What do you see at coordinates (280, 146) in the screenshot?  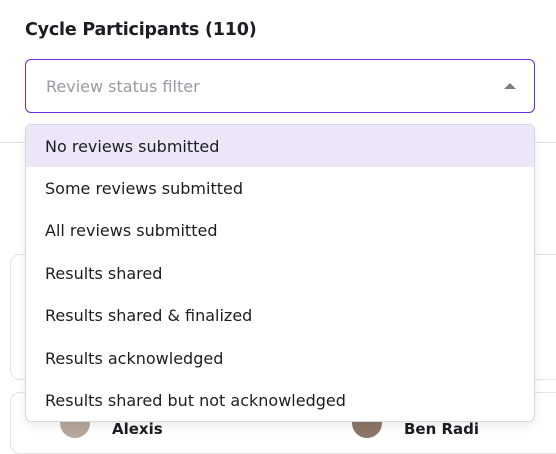 I see `option-no-reviews-submitted: No reviews submitted` at bounding box center [280, 146].